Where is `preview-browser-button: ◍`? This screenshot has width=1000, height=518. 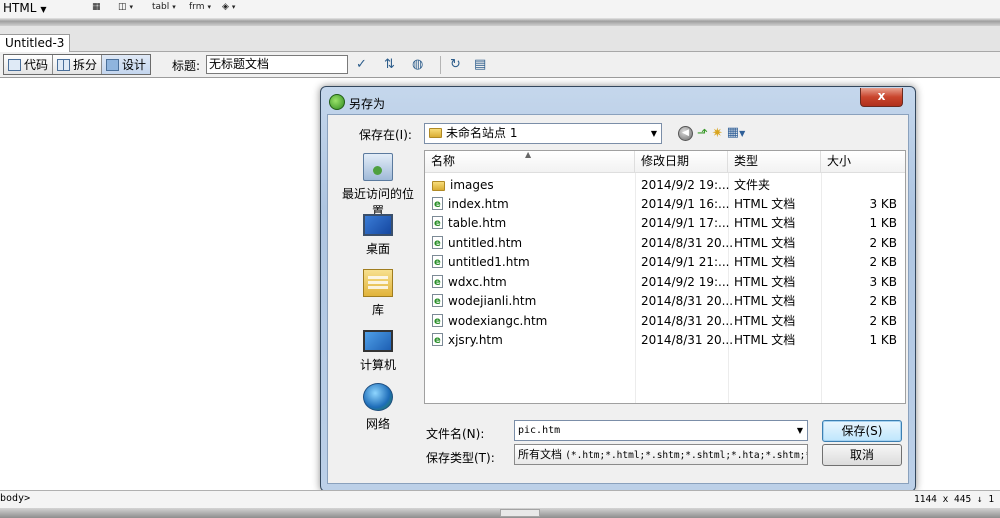 preview-browser-button: ◍ is located at coordinates (417, 64).